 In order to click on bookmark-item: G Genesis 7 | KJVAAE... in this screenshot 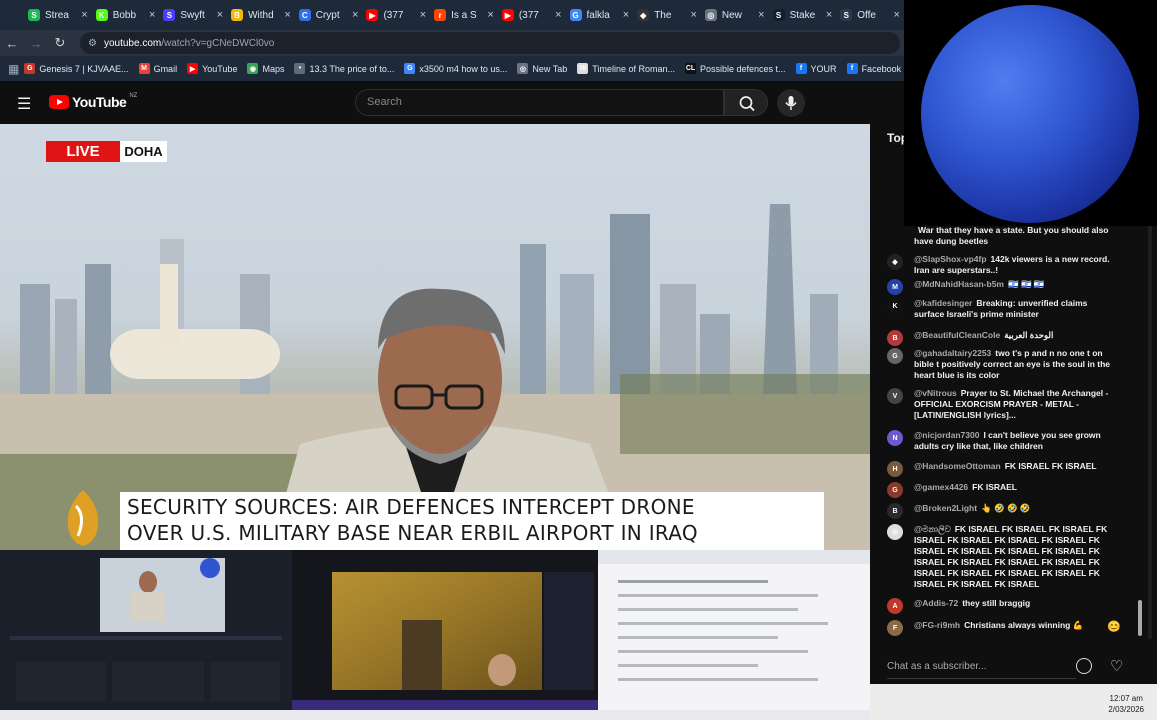, I will do `click(76, 68)`.